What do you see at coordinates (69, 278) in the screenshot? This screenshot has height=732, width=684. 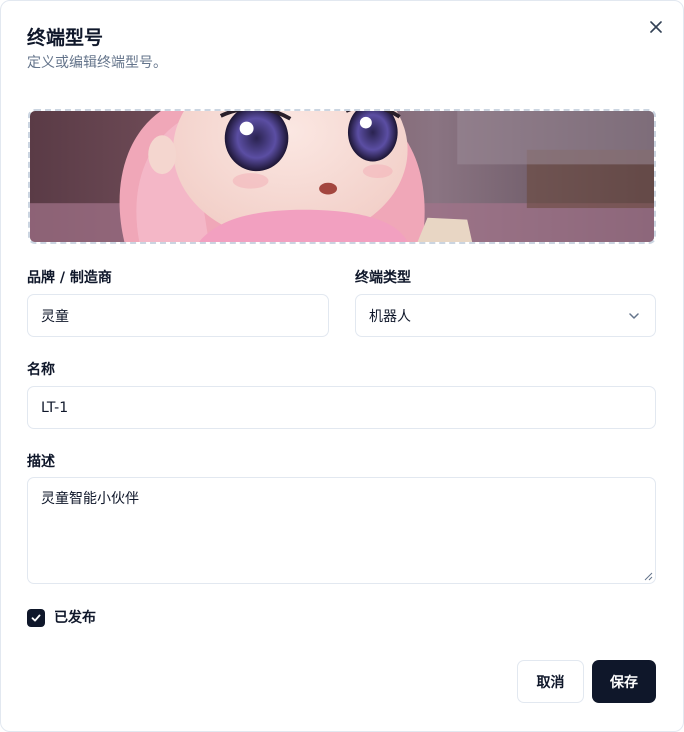 I see `brand-label: 品牌 / 制造商` at bounding box center [69, 278].